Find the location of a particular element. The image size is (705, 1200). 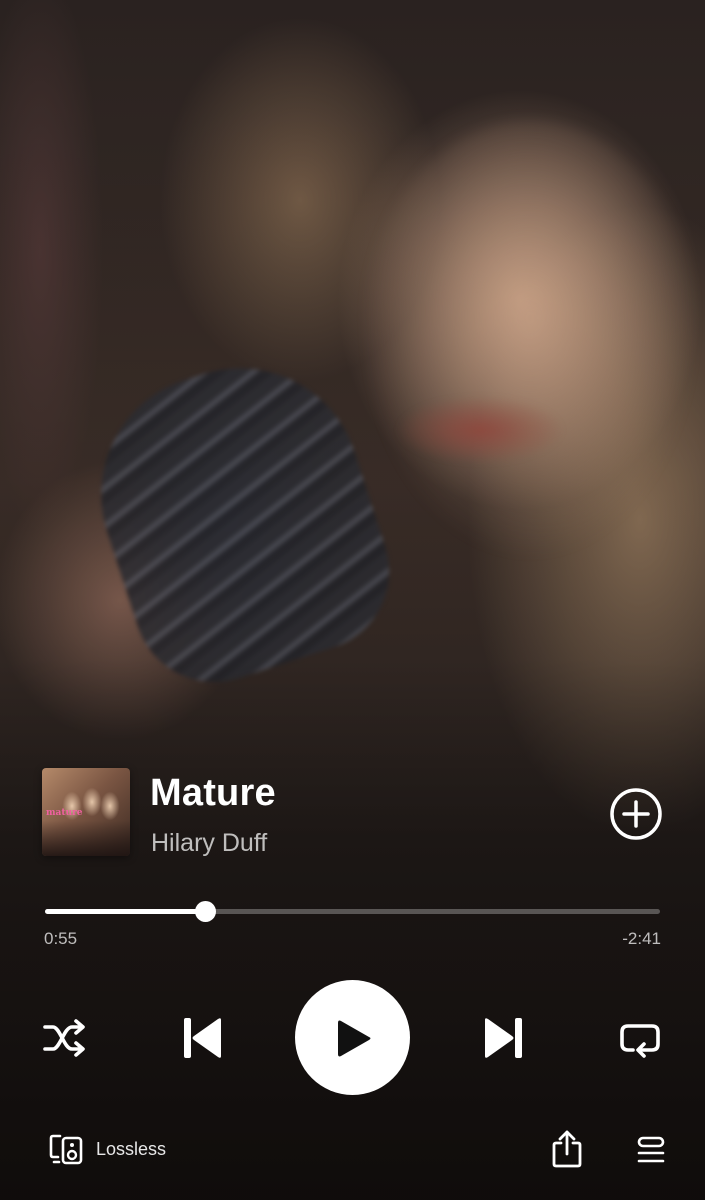

progress-slider is located at coordinates (352, 911).